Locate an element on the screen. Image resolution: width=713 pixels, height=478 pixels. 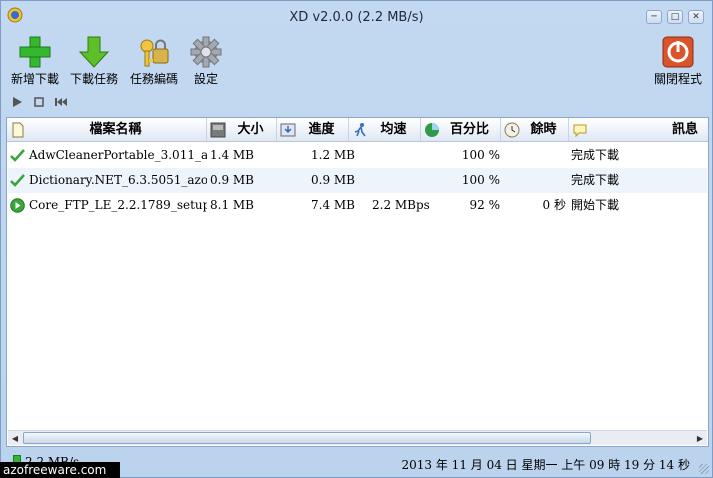
watermark: azofreeware.com is located at coordinates (60, 470).